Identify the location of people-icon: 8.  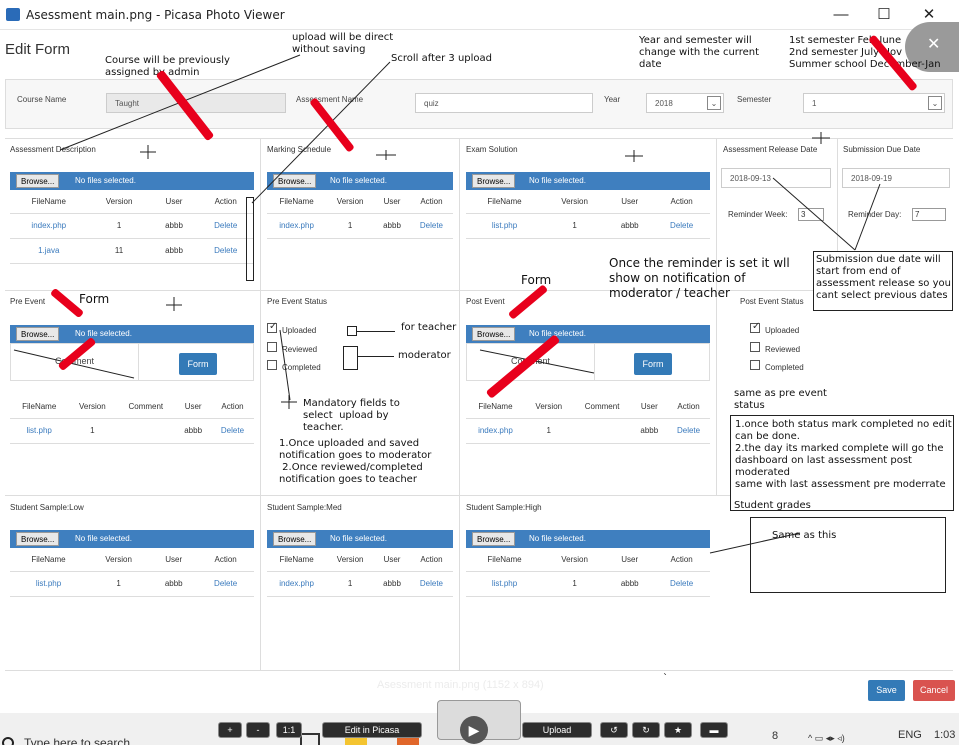
(775, 736).